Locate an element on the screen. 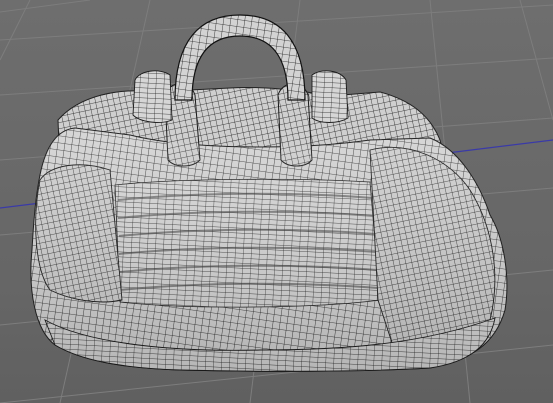 This screenshot has height=403, width=553. bag-corner-tab-left is located at coordinates (152, 96).